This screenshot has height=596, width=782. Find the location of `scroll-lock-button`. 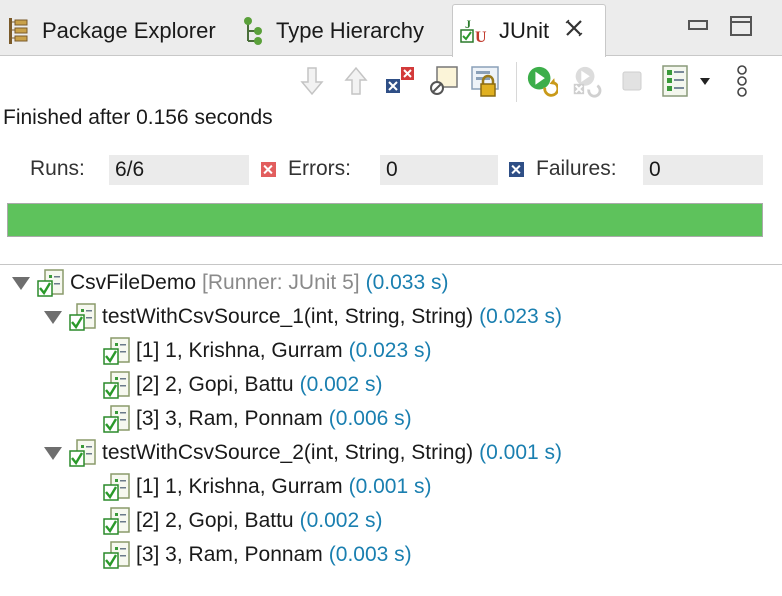

scroll-lock-button is located at coordinates (486, 81).